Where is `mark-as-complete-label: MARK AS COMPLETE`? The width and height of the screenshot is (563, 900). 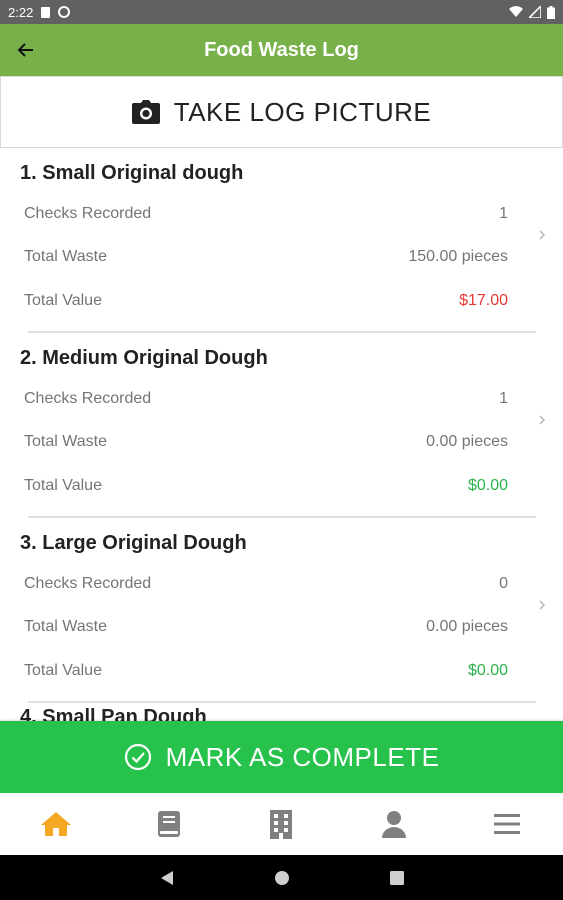
mark-as-complete-label: MARK AS COMPLETE is located at coordinates (302, 756).